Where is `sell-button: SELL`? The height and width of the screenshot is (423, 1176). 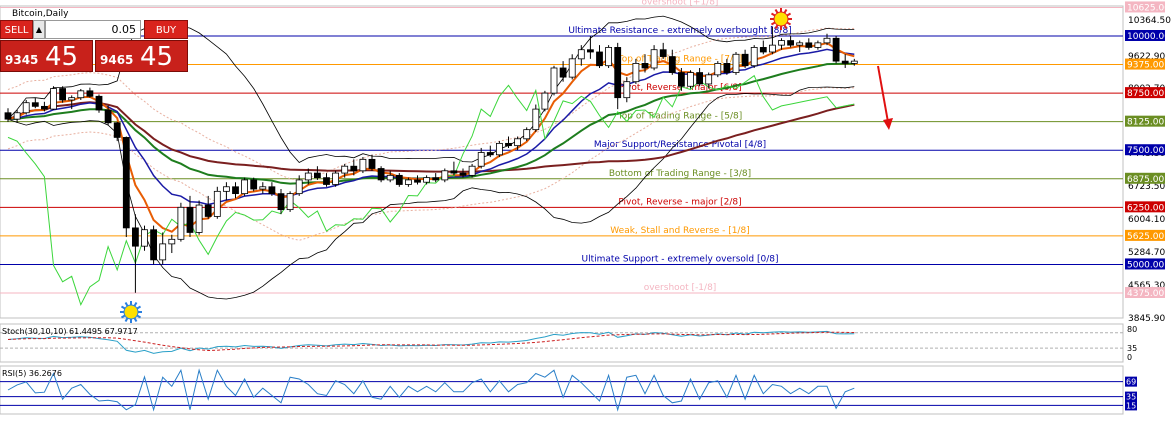 sell-button: SELL is located at coordinates (16, 29).